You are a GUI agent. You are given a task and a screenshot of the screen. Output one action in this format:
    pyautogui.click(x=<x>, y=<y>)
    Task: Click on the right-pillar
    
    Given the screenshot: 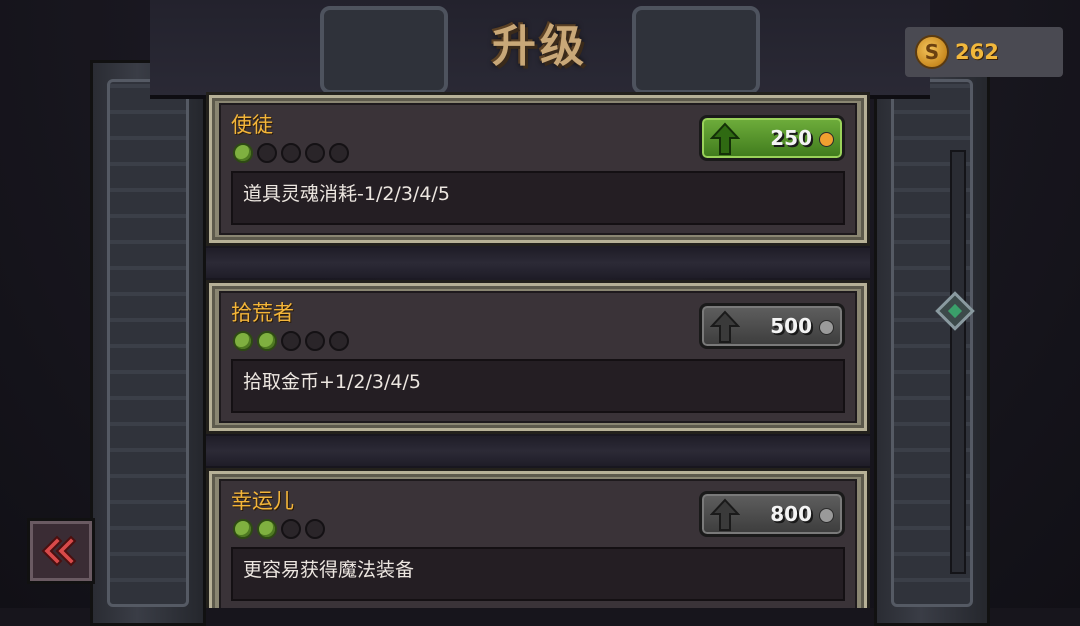 What is the action you would take?
    pyautogui.click(x=932, y=343)
    